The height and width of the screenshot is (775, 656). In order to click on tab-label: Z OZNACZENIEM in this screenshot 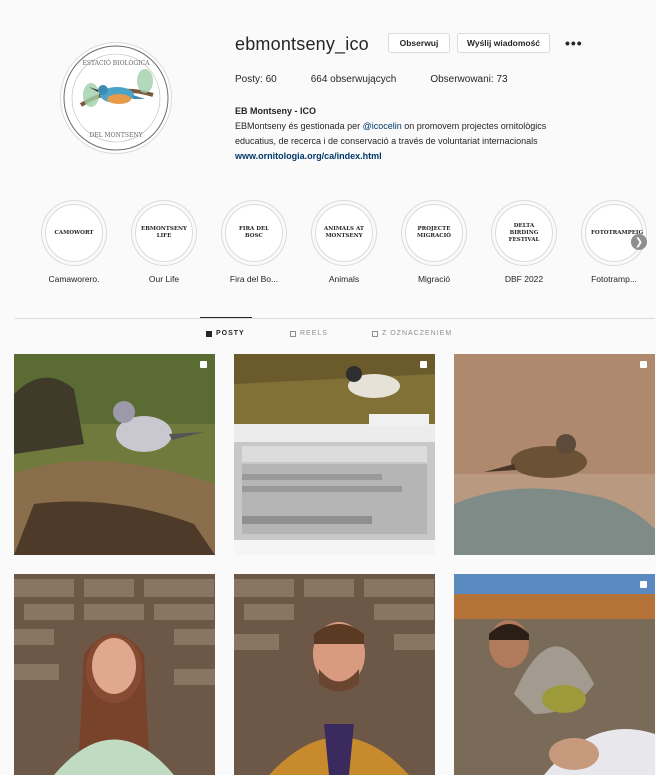, I will do `click(417, 333)`.